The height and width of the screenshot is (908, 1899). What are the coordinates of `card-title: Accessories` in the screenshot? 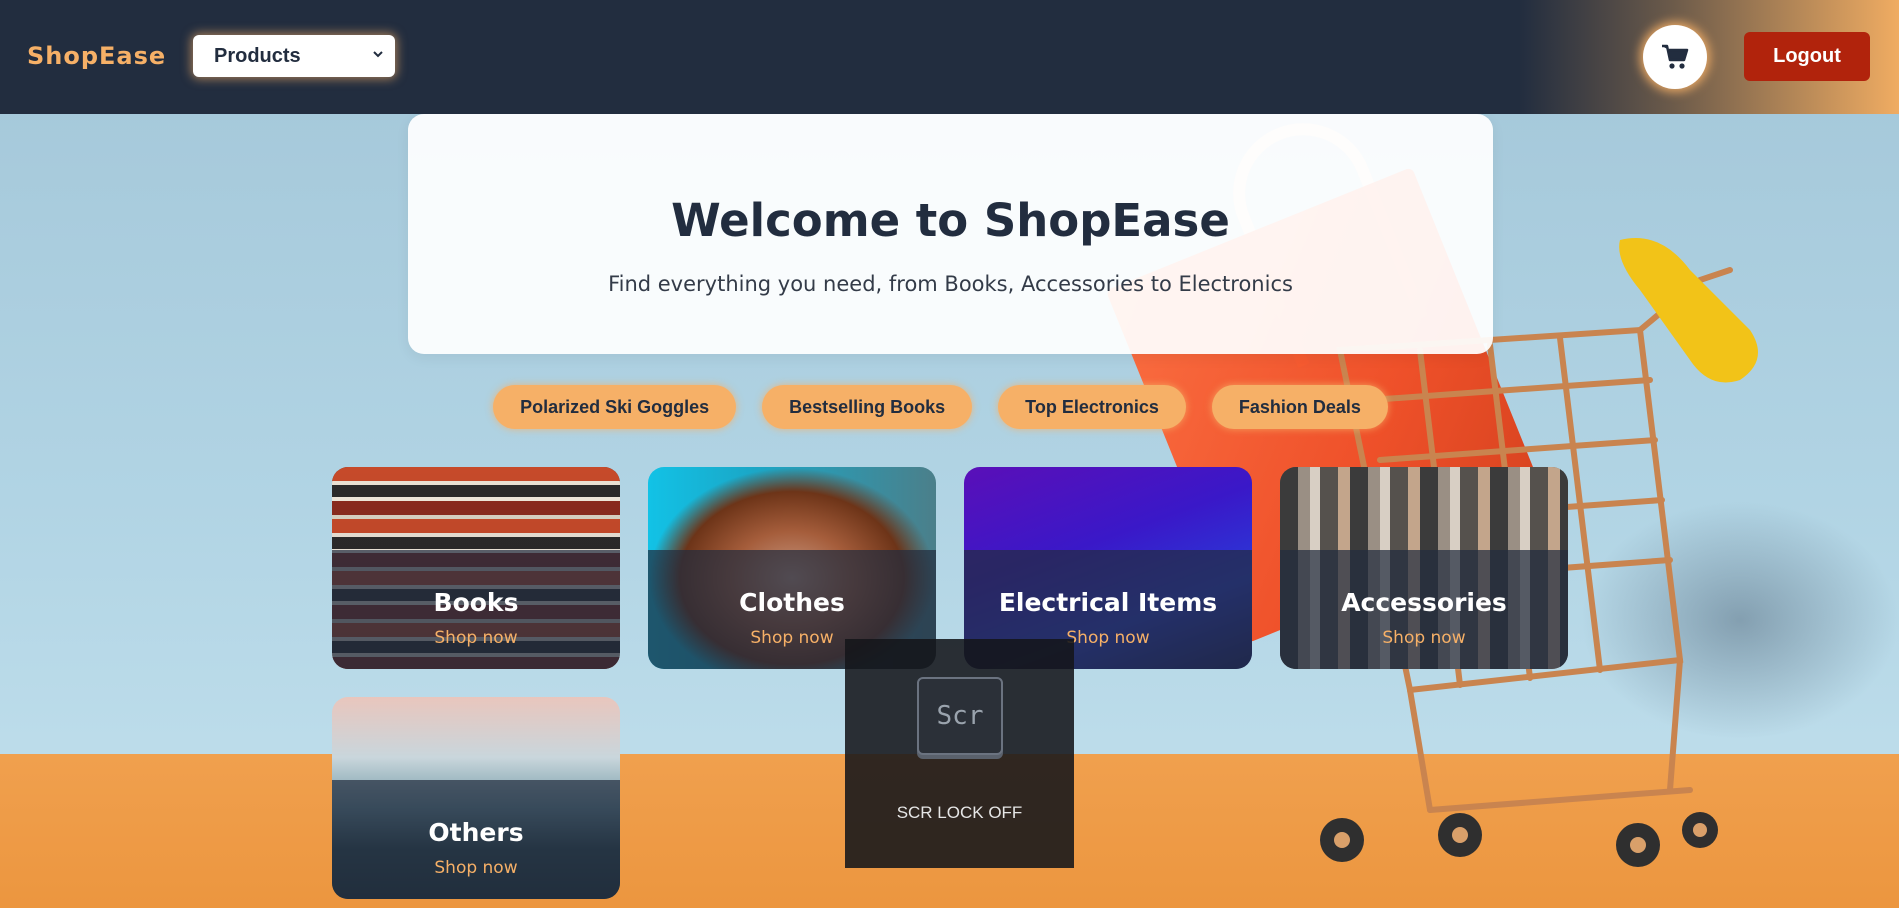 It's located at (1424, 602).